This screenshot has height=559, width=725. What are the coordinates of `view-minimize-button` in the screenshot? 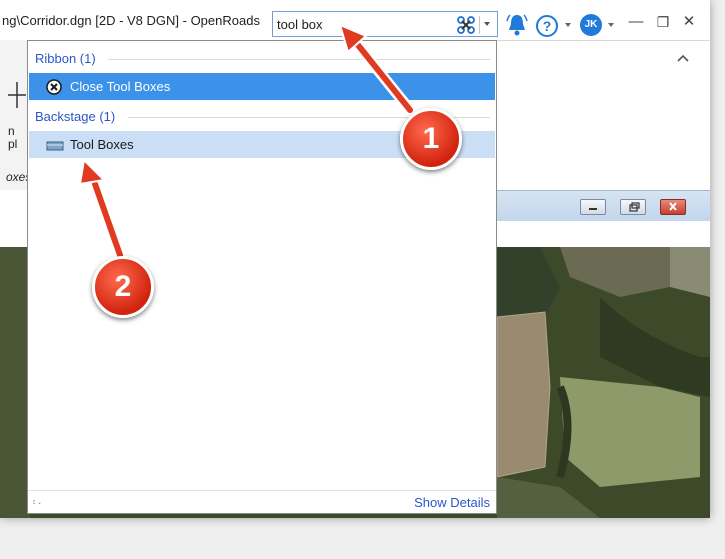 It's located at (593, 207).